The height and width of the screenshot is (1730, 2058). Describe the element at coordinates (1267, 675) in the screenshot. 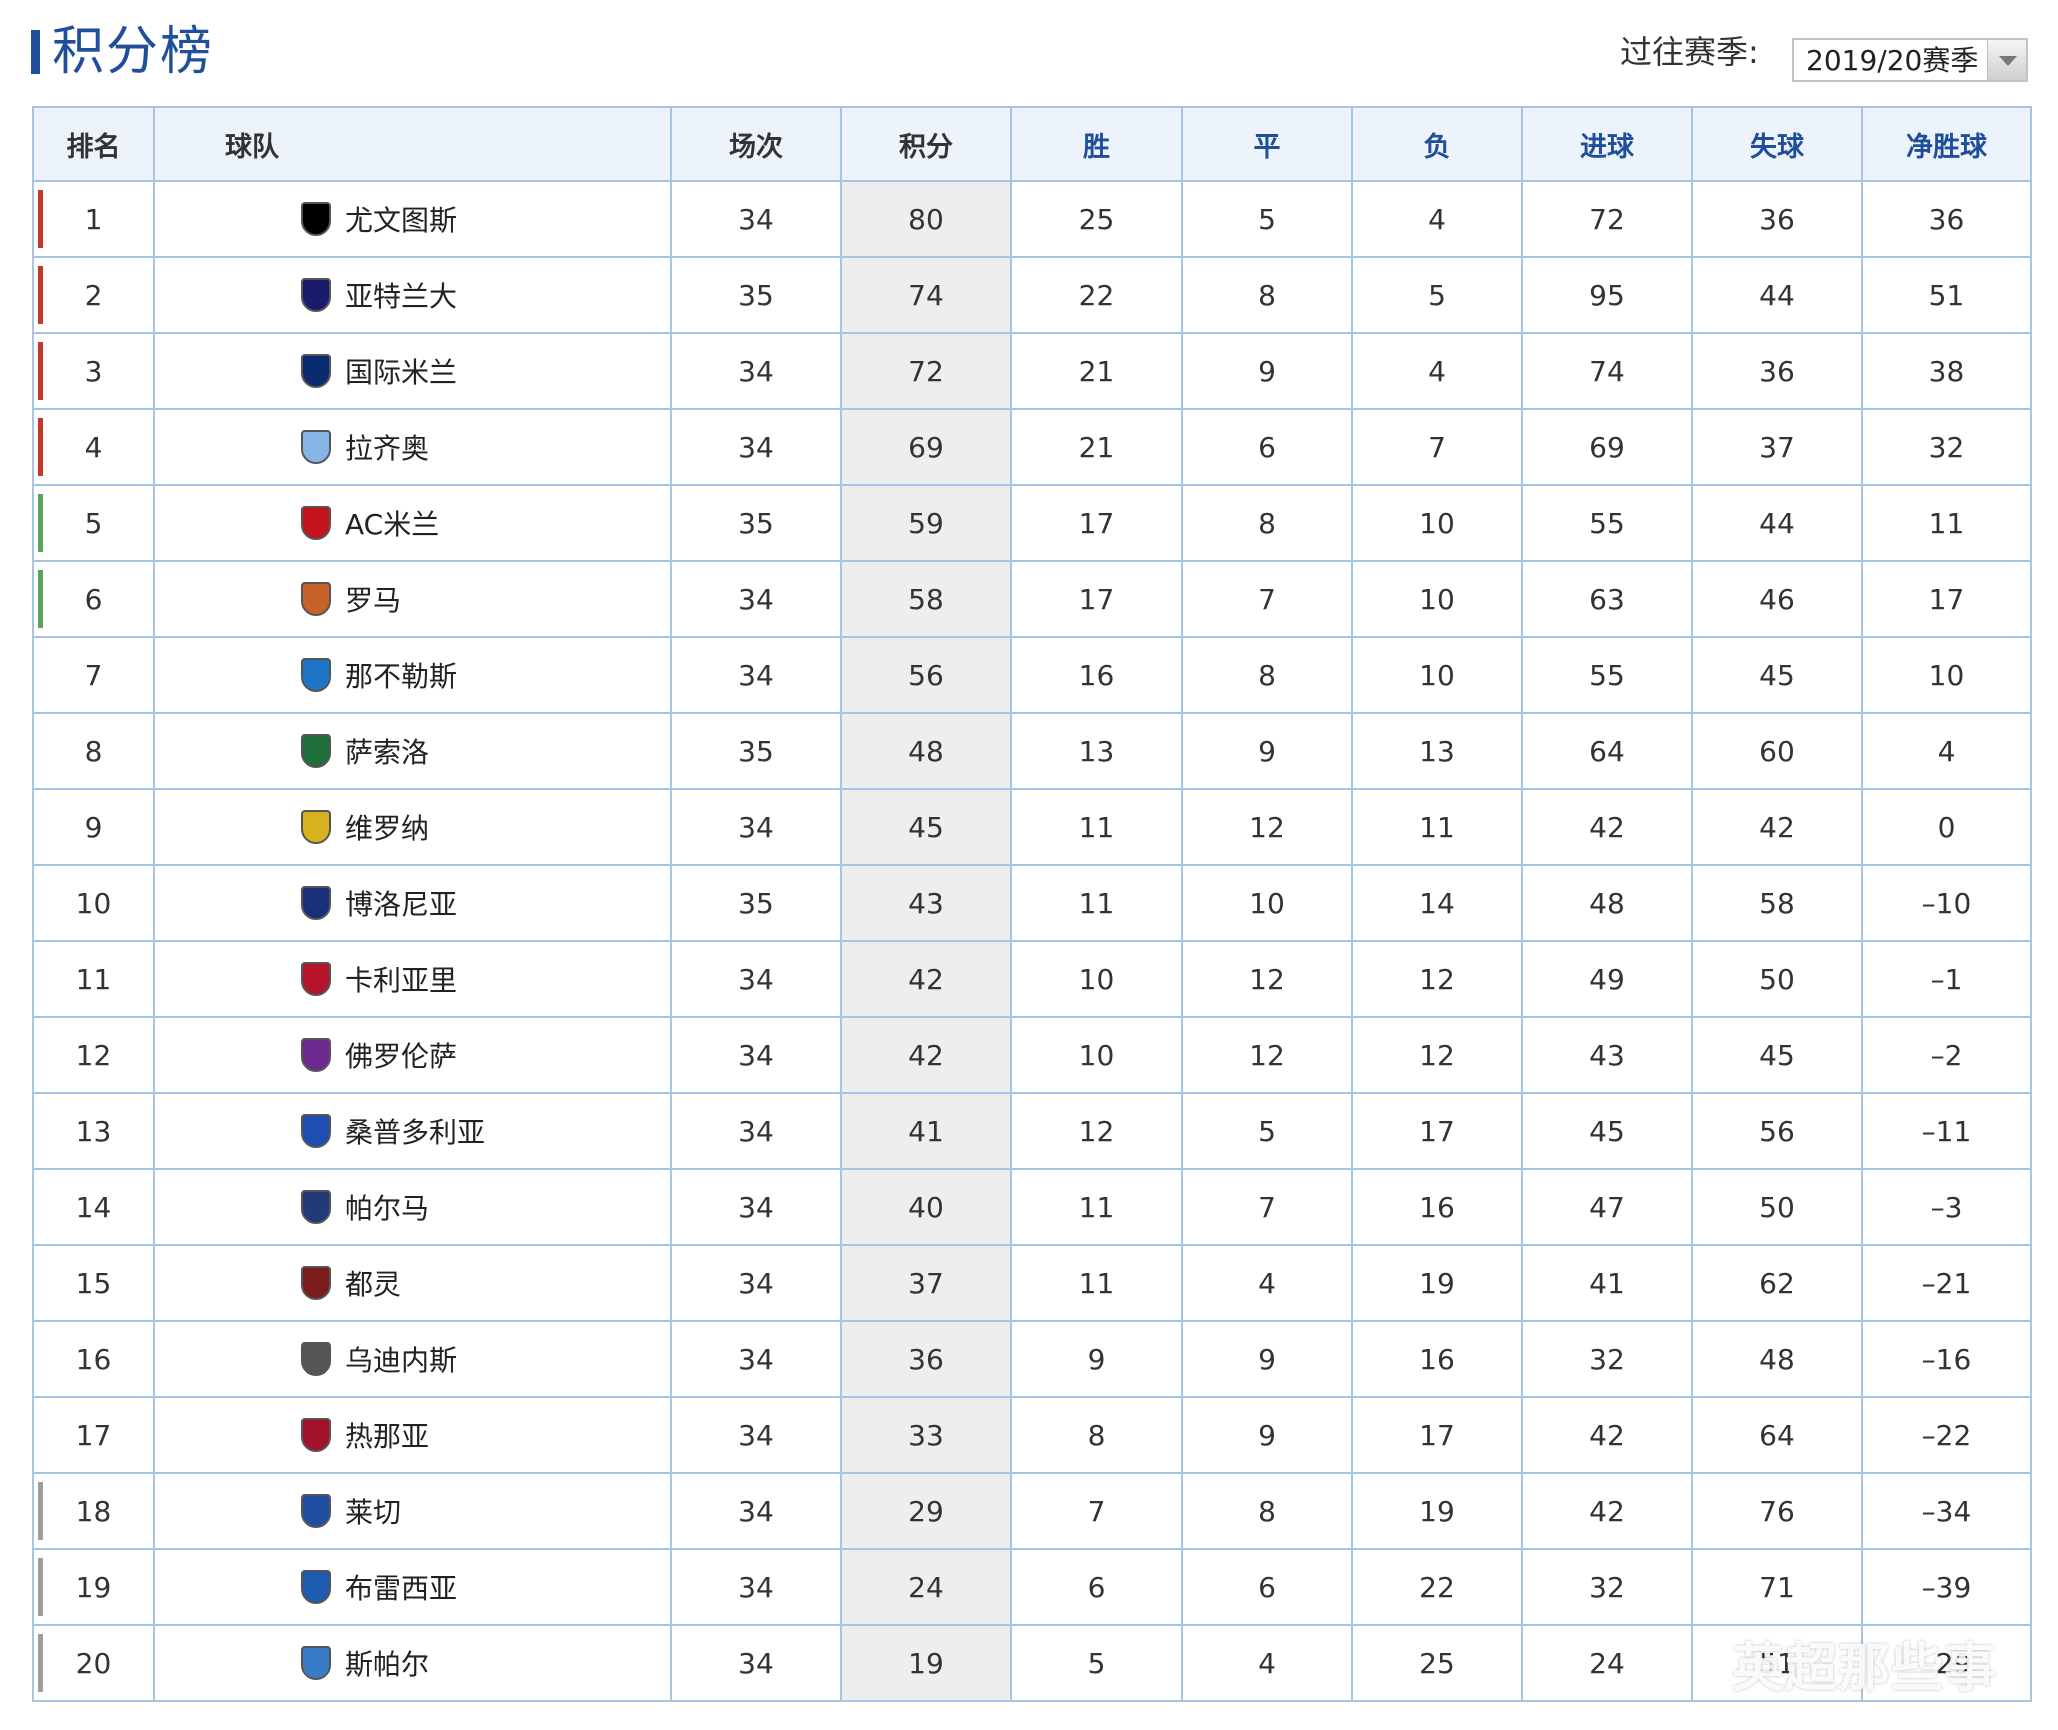

I see `drawn-cell: 8` at that location.